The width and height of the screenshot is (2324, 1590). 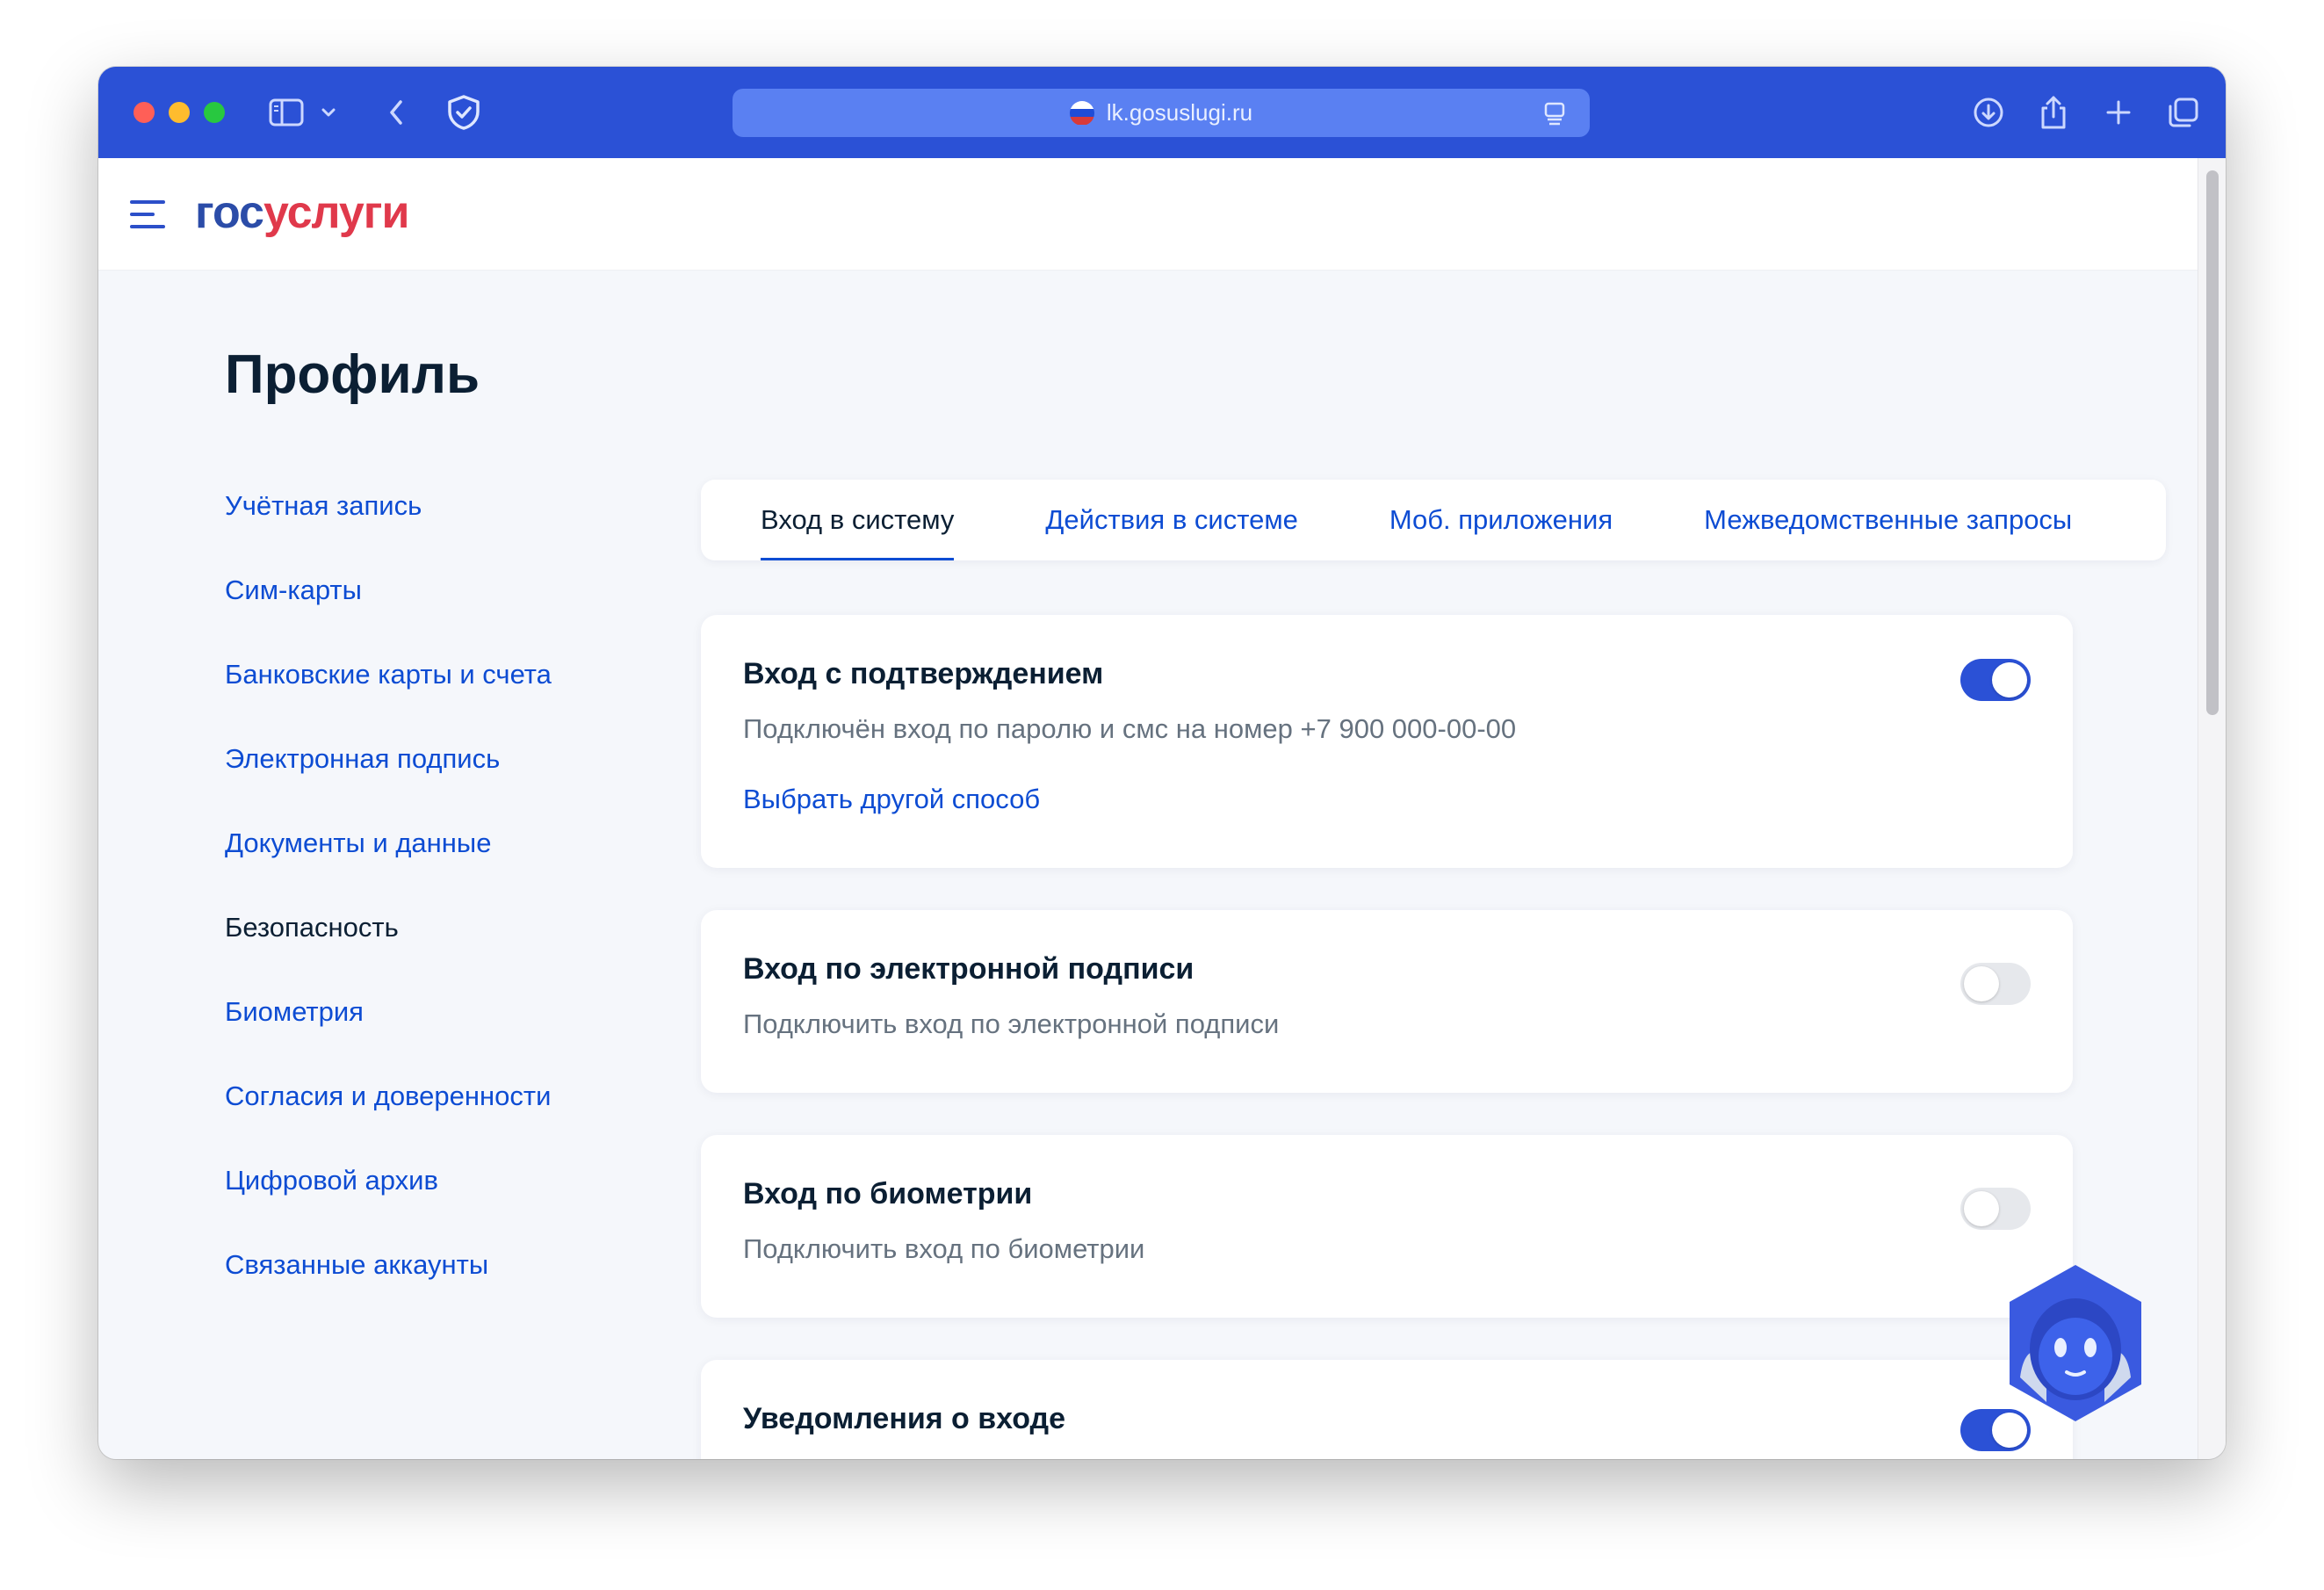 What do you see at coordinates (464, 112) in the screenshot?
I see `shield-icon` at bounding box center [464, 112].